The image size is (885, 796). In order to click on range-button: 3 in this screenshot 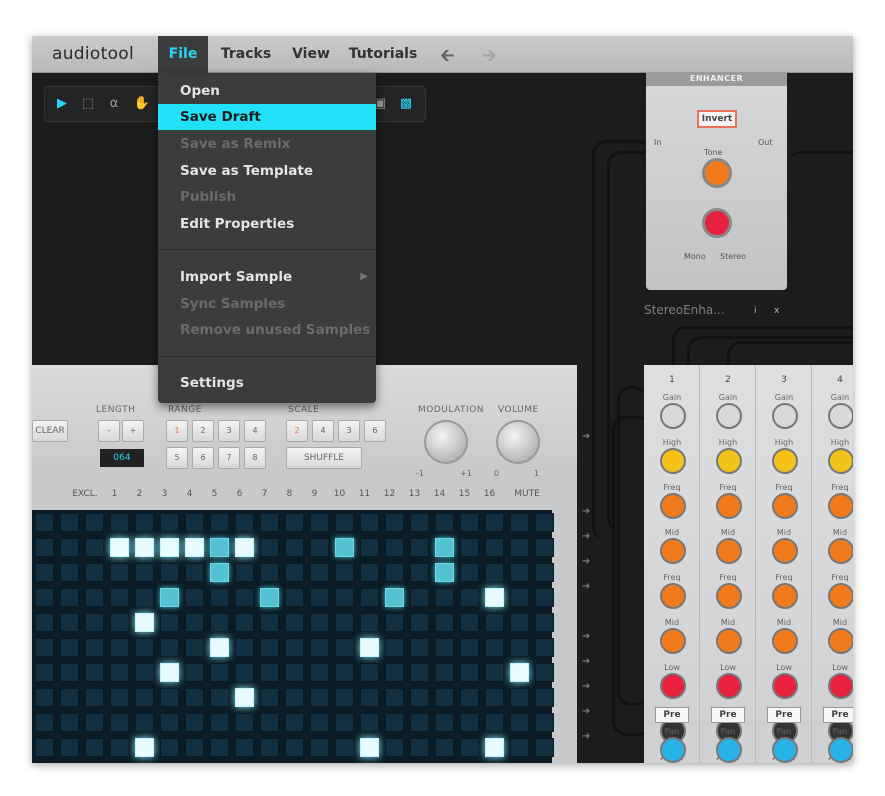, I will do `click(229, 431)`.